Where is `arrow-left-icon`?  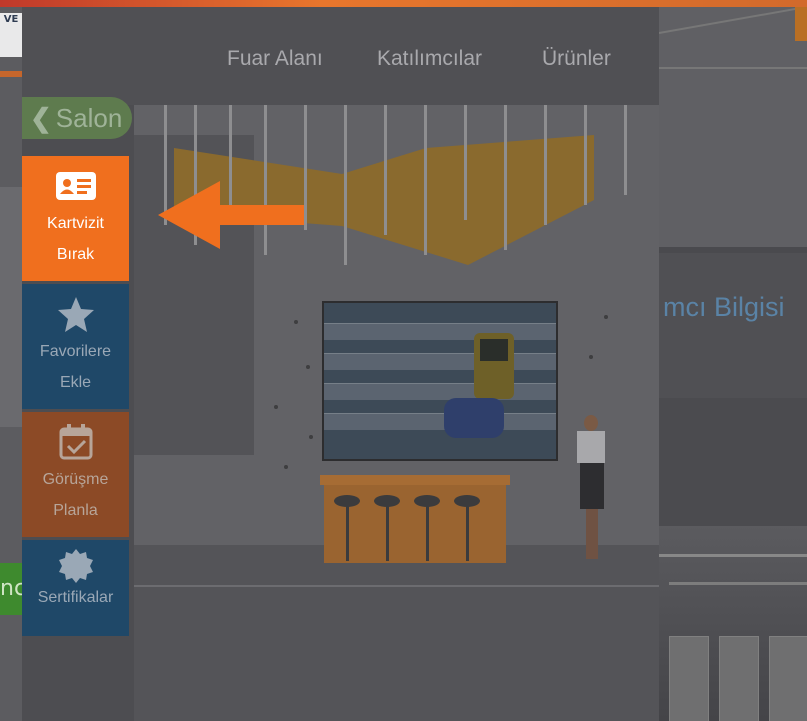
arrow-left-icon is located at coordinates (231, 215).